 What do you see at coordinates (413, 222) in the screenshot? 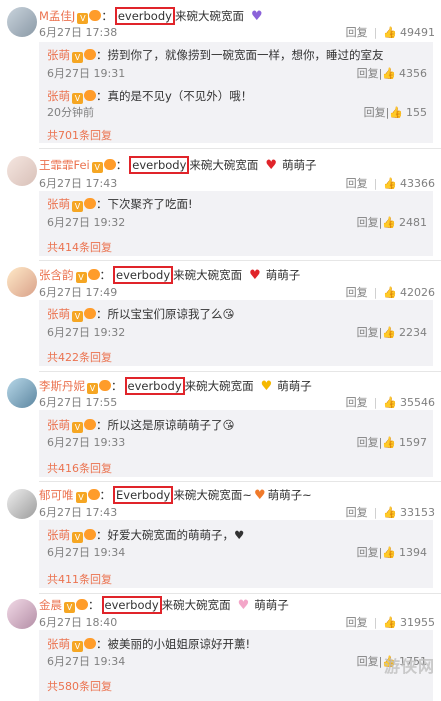
I see `like-count: 2481` at bounding box center [413, 222].